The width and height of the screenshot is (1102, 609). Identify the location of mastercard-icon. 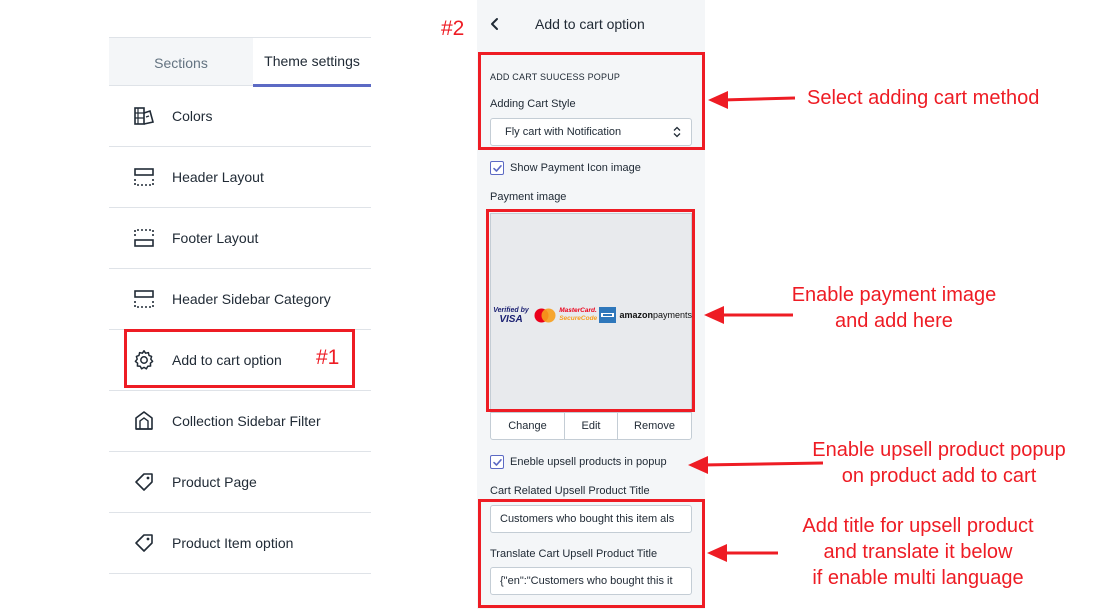
(545, 315).